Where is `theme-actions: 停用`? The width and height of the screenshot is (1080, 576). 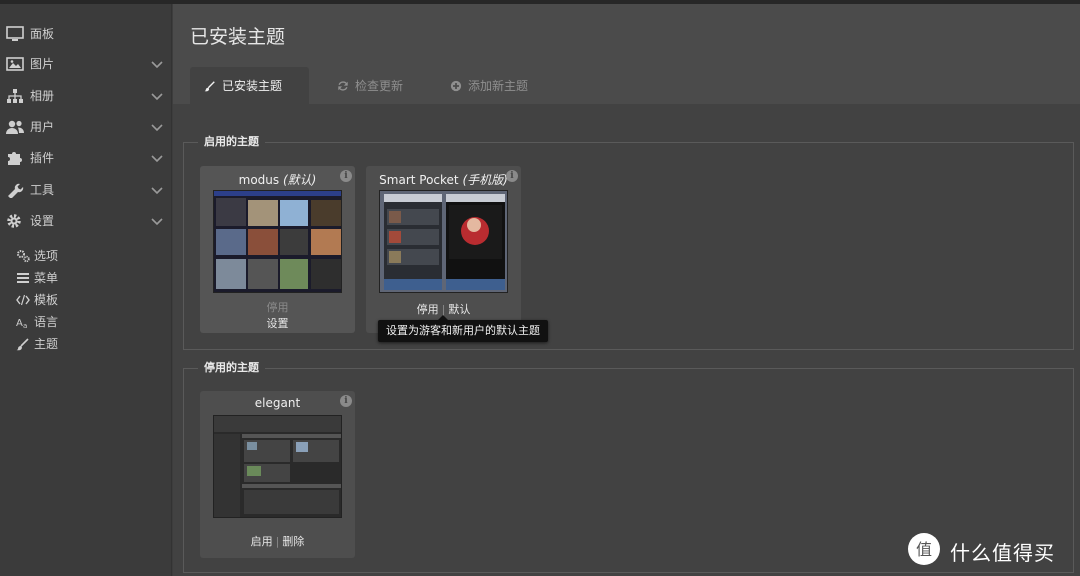 theme-actions: 停用 is located at coordinates (277, 307).